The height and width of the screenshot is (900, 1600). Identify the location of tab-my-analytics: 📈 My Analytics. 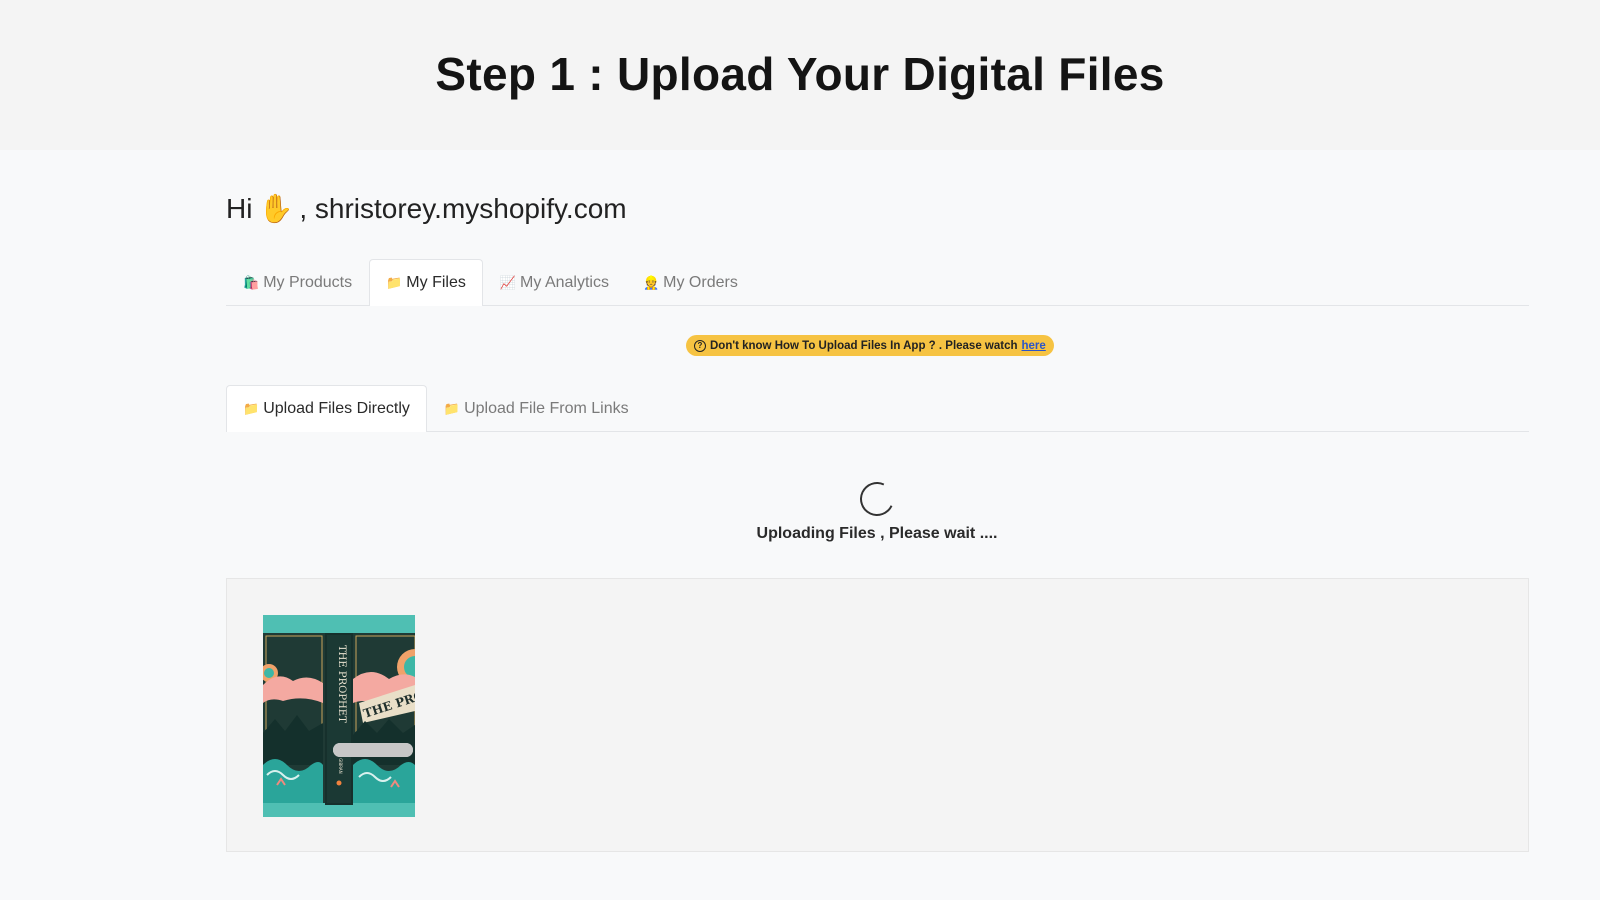
(554, 282).